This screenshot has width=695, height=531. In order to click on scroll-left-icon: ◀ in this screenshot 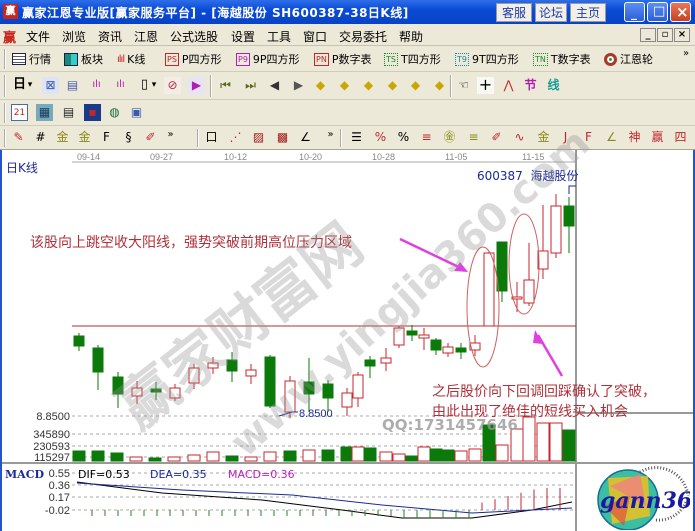, I will do `click(274, 85)`.